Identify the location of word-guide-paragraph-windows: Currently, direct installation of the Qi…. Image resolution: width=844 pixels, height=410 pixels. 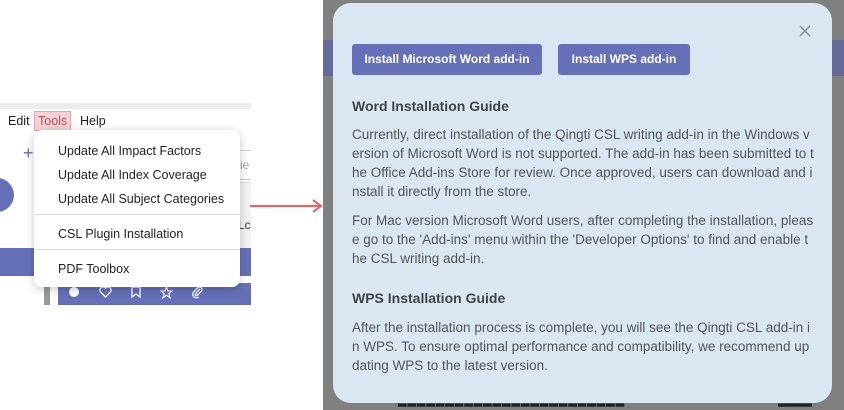
(583, 163).